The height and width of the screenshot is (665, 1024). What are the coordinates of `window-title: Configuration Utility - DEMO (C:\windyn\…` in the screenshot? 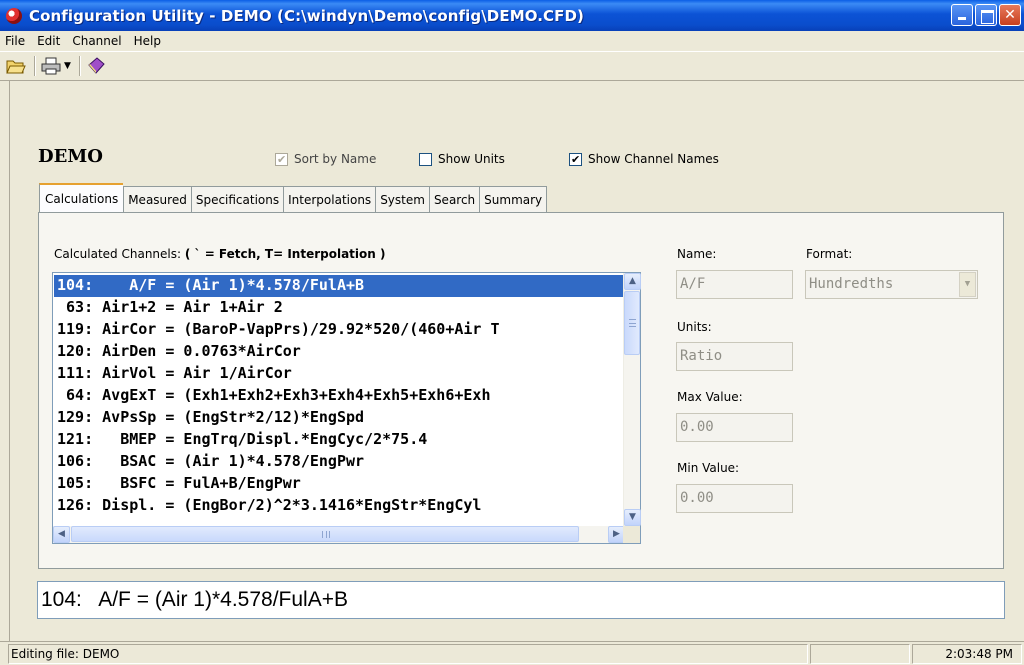 It's located at (306, 15).